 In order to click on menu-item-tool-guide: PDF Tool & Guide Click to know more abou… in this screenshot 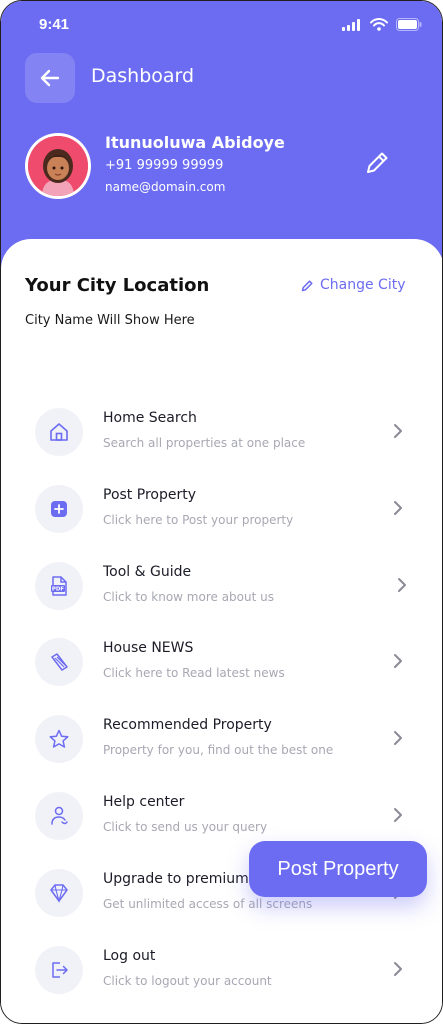, I will do `click(225, 592)`.